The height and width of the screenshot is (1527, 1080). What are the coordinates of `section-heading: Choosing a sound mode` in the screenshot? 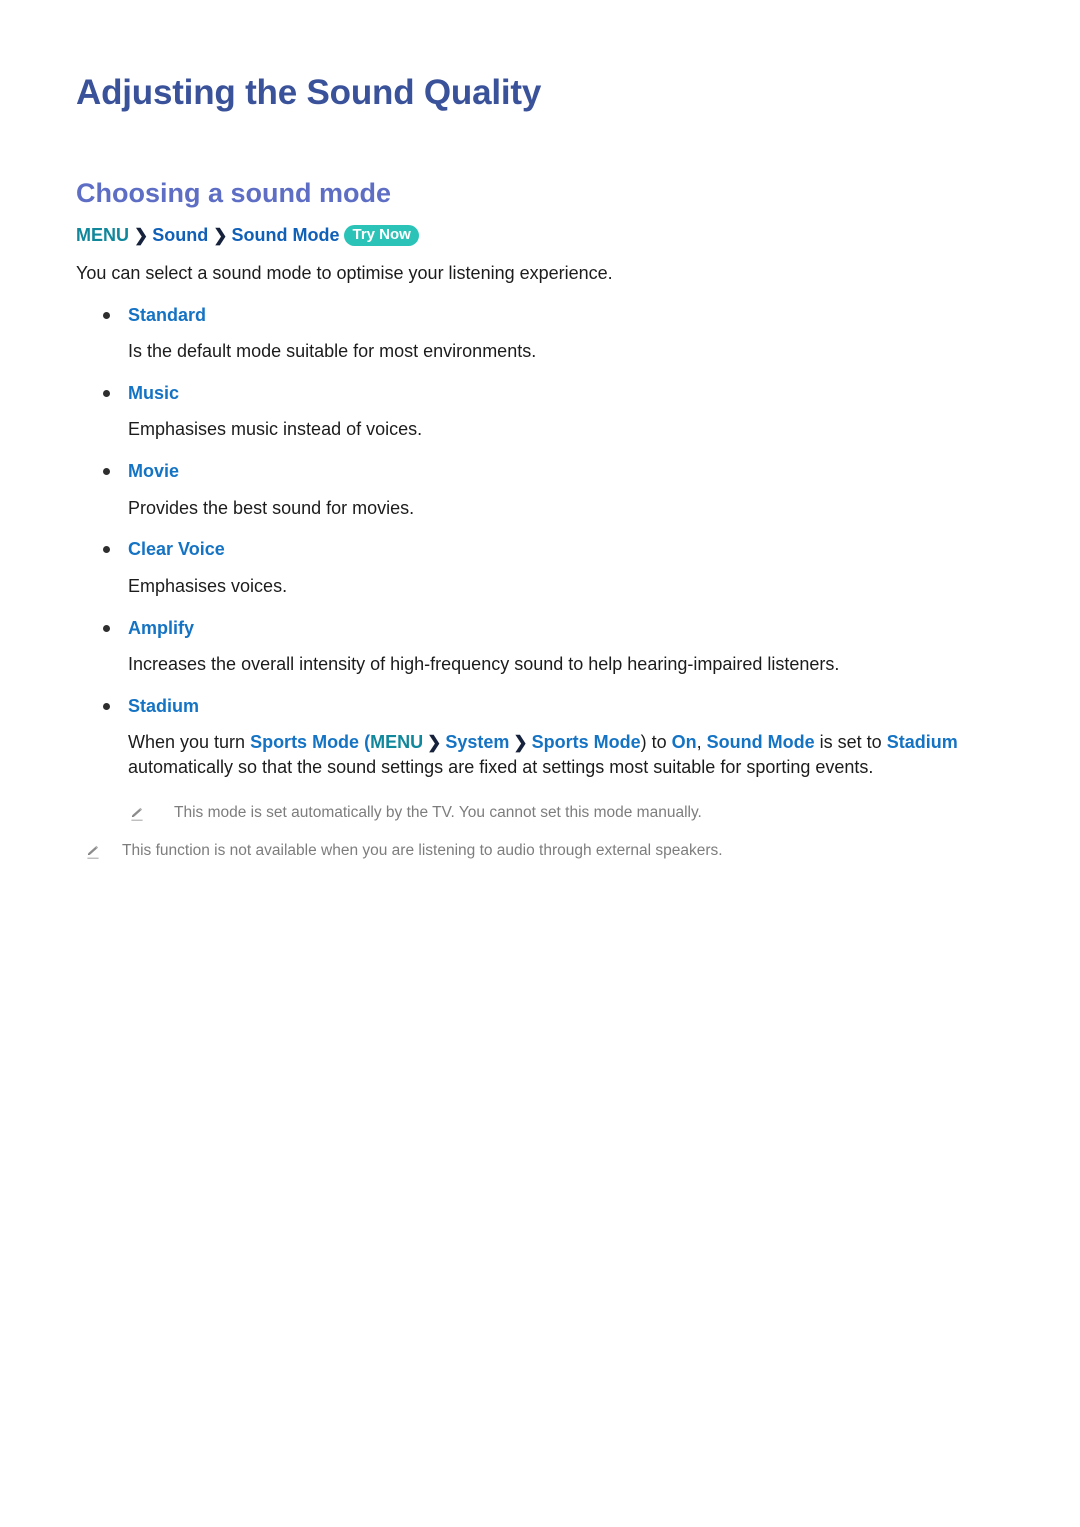 It's located at (233, 193).